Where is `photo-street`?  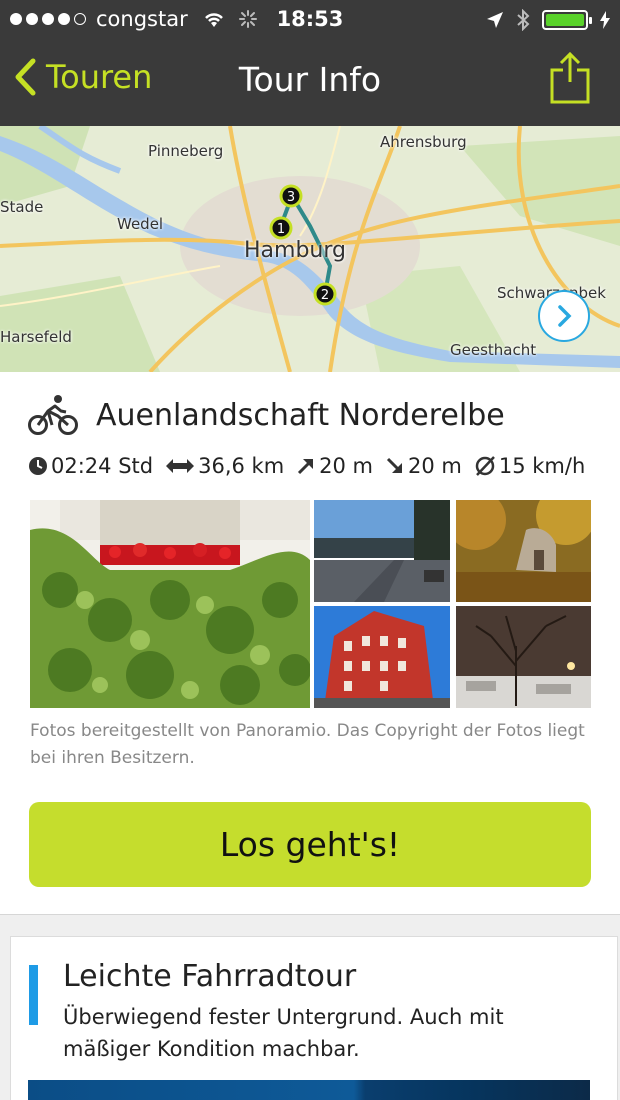 photo-street is located at coordinates (382, 551).